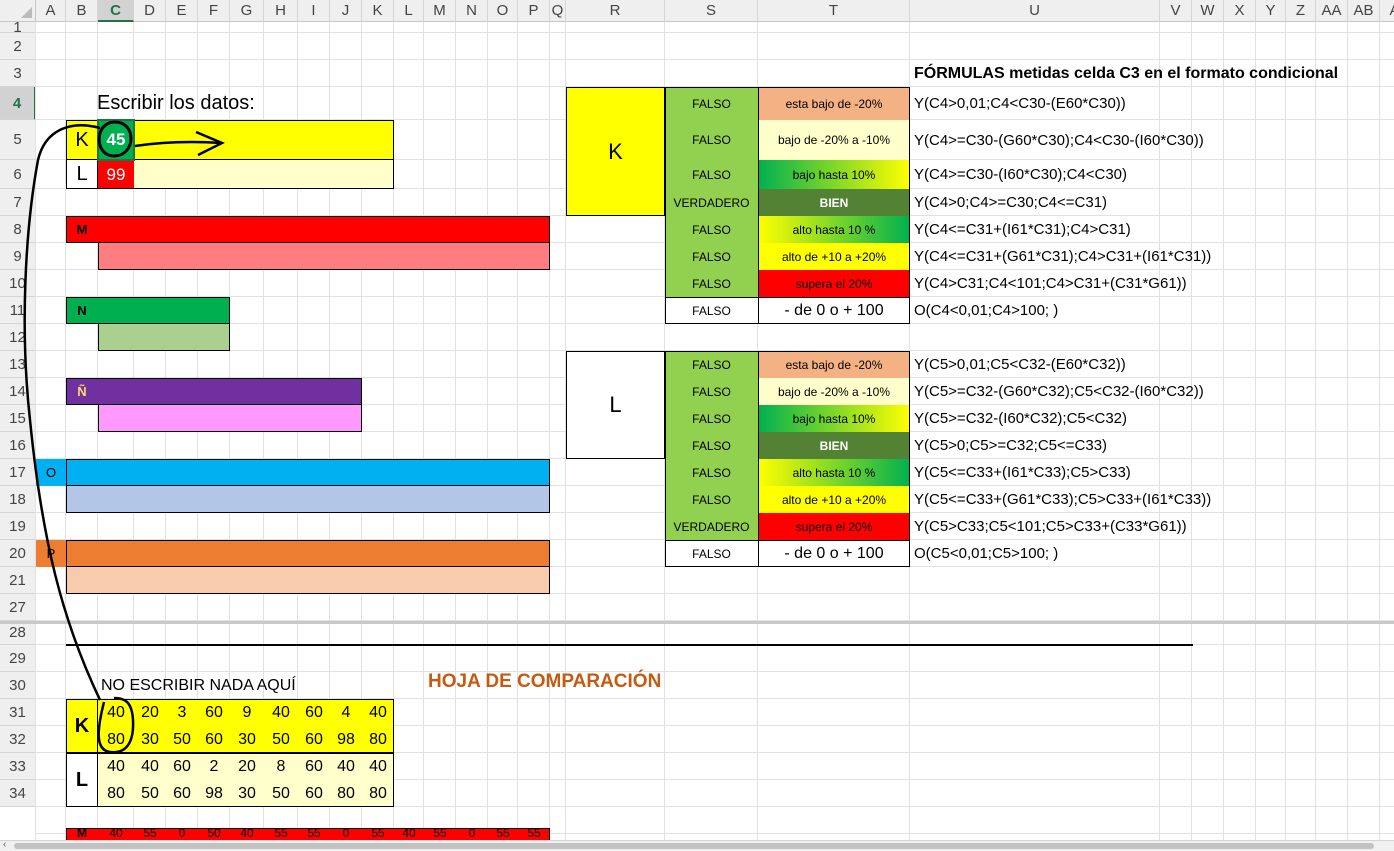 The width and height of the screenshot is (1394, 851). Describe the element at coordinates (1332, 11) in the screenshot. I see `column-header-aa: AA` at that location.